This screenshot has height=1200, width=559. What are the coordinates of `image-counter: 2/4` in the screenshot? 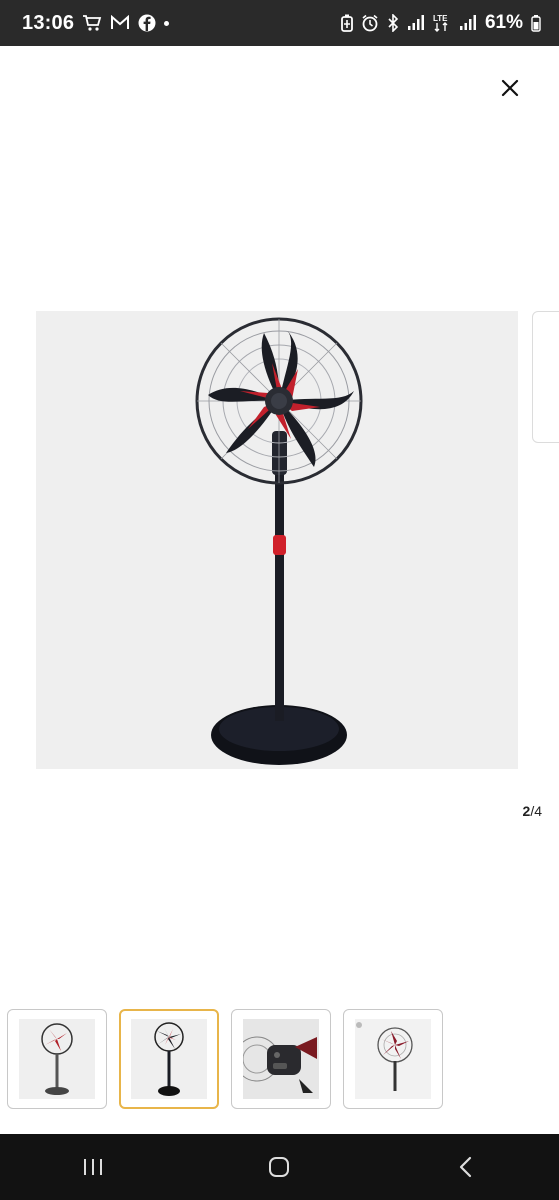 It's located at (532, 811).